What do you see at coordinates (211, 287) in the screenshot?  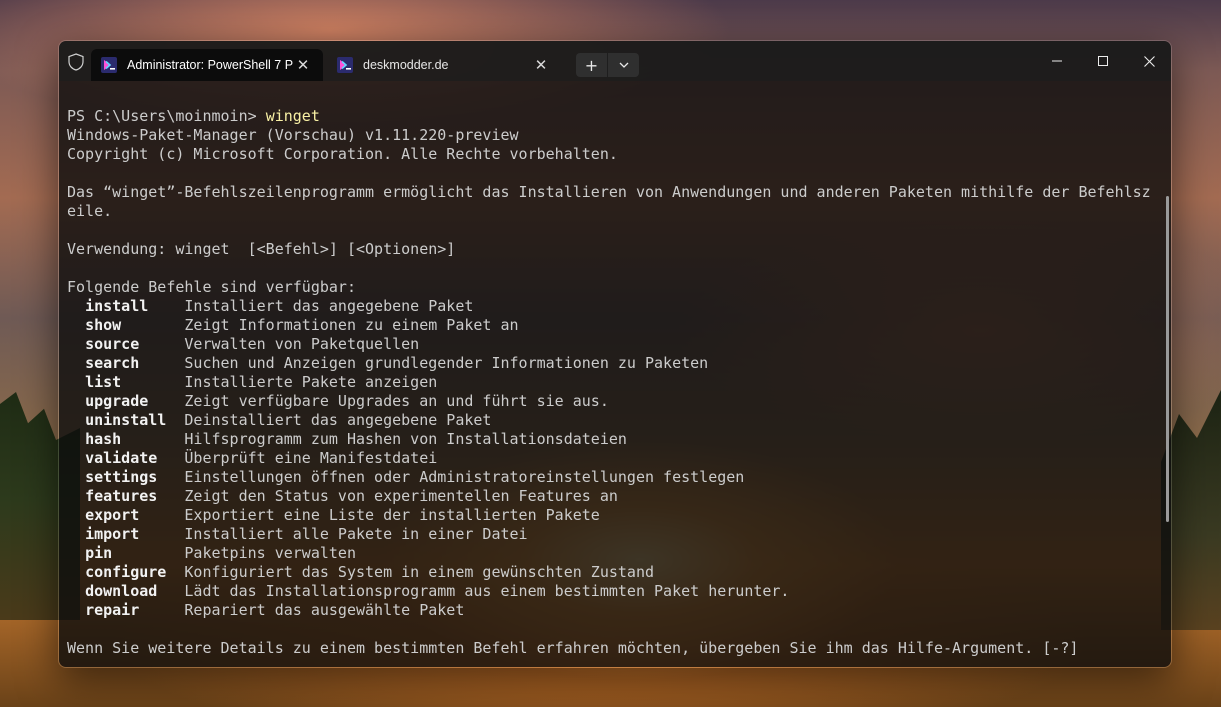 I see `commands-heading: Folgende Befehle sind verfügbar:` at bounding box center [211, 287].